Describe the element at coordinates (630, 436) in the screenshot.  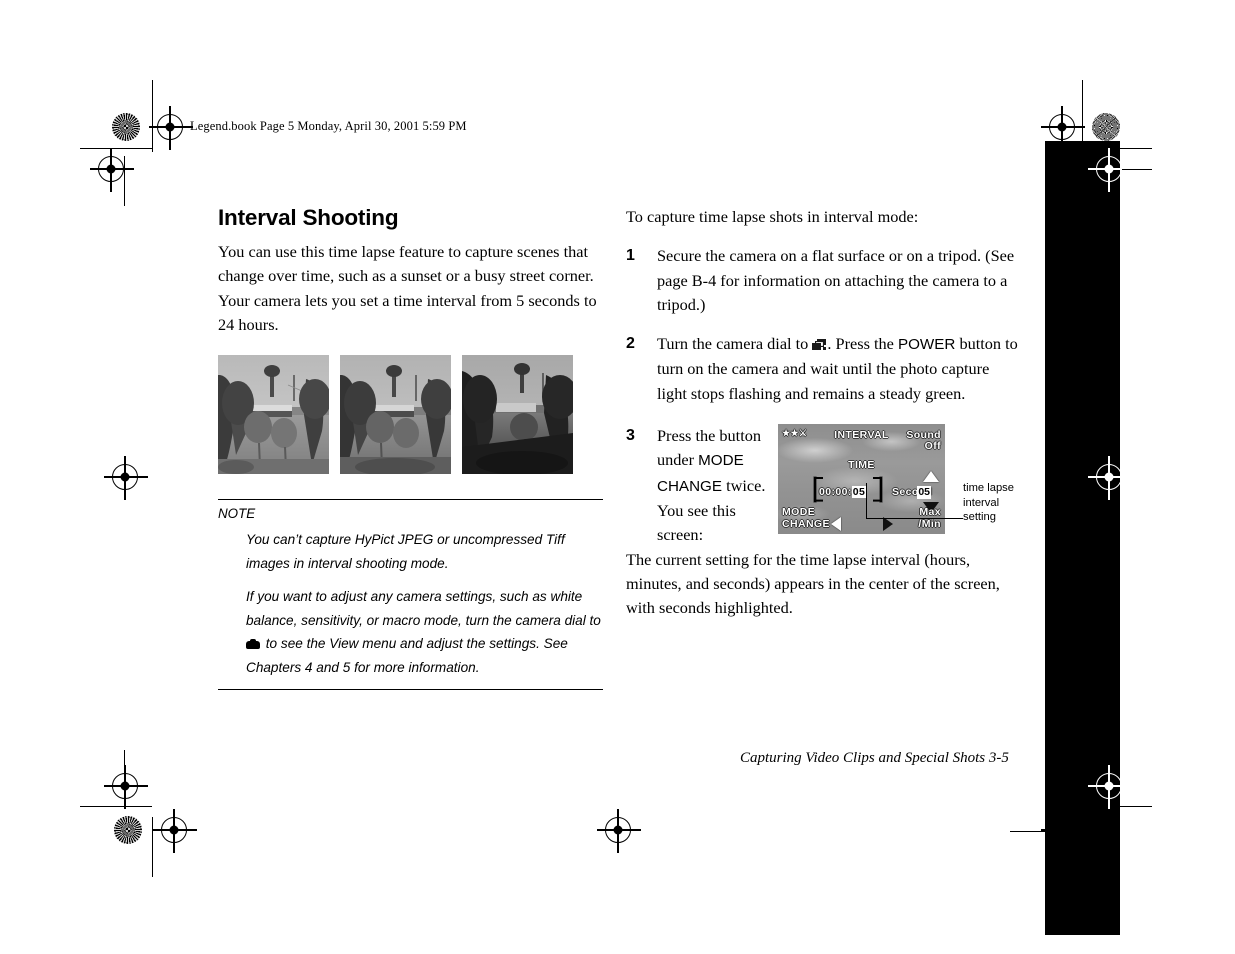
I see `step-3-number: 3` at that location.